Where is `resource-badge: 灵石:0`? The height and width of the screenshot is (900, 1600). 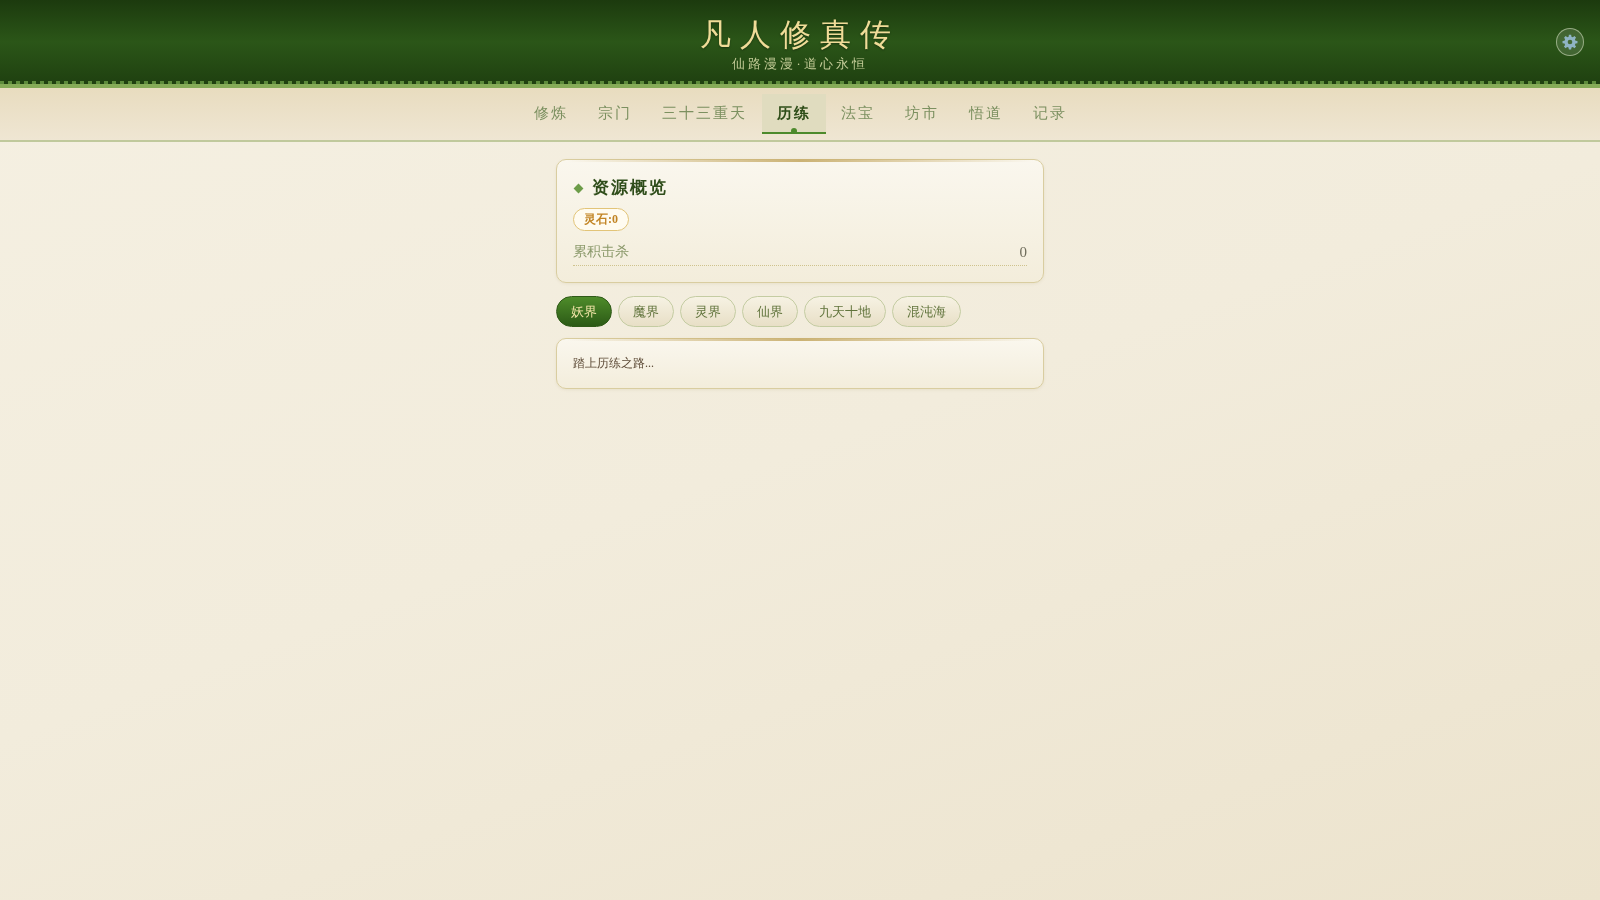
resource-badge: 灵石:0 is located at coordinates (601, 219).